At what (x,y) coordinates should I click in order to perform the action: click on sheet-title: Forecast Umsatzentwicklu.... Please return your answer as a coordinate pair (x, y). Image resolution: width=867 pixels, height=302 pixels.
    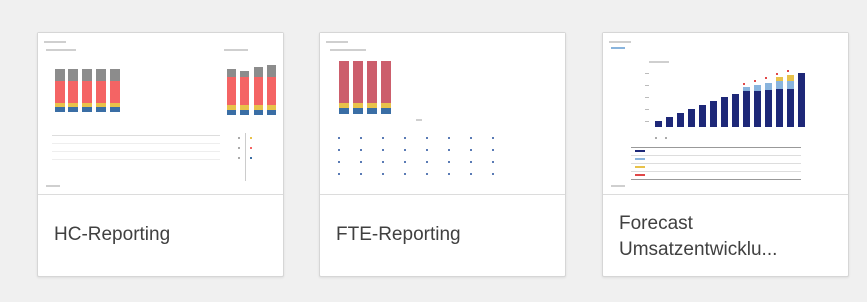
    Looking at the image, I should click on (721, 239).